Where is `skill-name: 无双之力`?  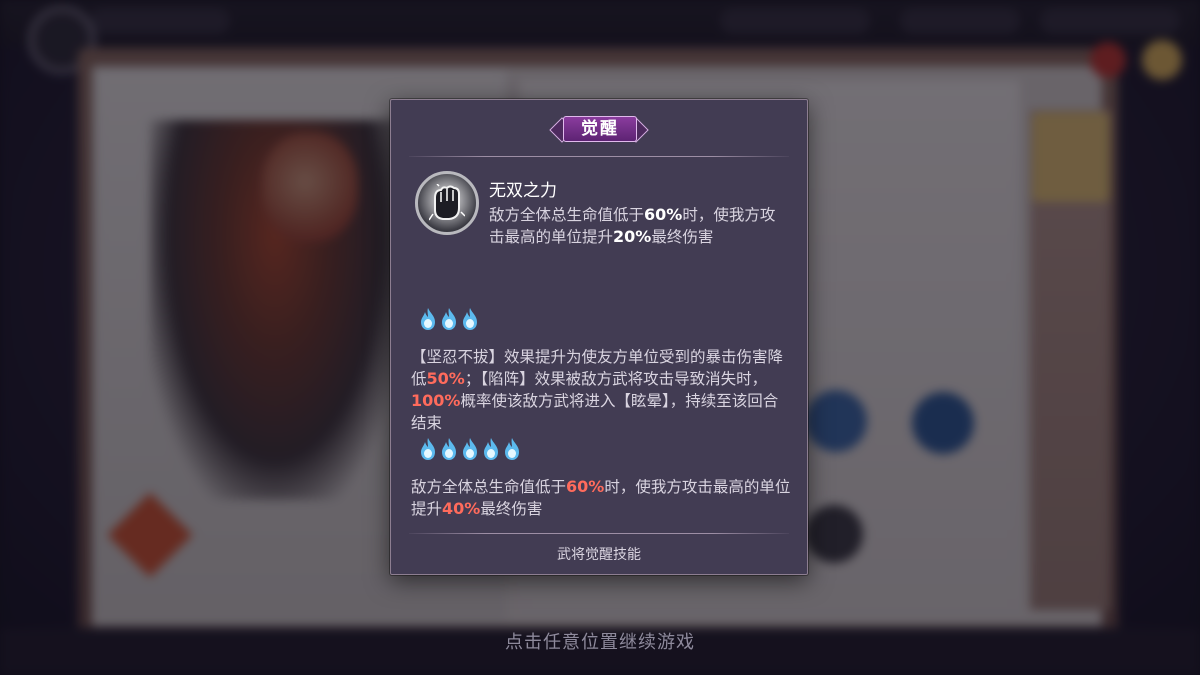 skill-name: 无双之力 is located at coordinates (523, 191).